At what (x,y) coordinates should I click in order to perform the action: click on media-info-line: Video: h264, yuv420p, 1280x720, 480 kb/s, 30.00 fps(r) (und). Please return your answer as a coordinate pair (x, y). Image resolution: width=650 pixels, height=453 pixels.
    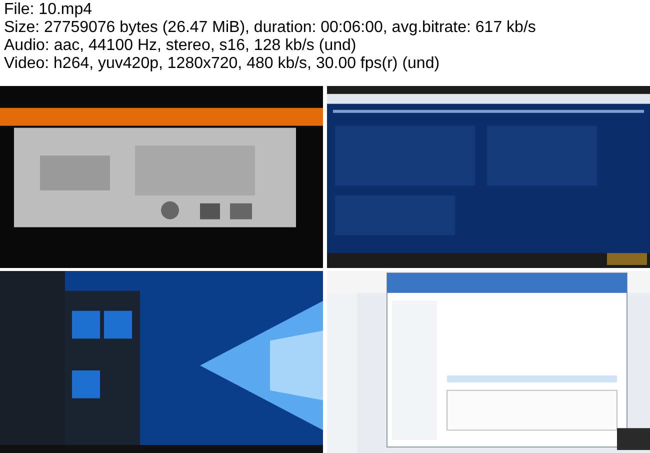
    Looking at the image, I should click on (222, 64).